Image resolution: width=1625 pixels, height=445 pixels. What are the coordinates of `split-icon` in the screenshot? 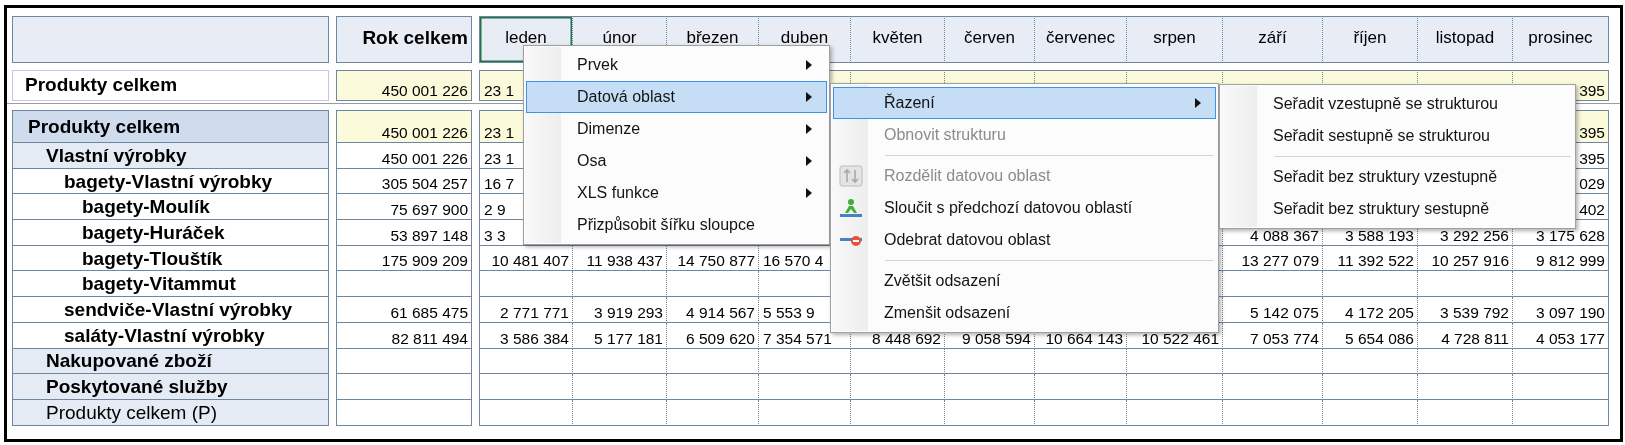 It's located at (851, 176).